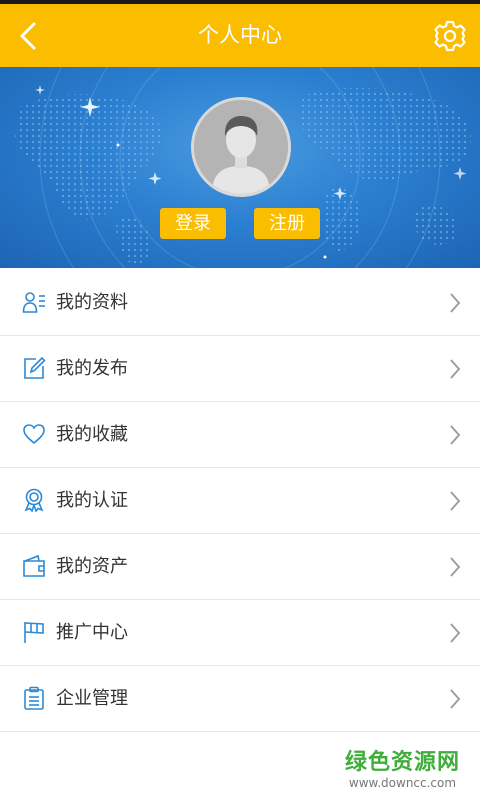 This screenshot has height=800, width=480. What do you see at coordinates (402, 762) in the screenshot?
I see `watermark-title: 绿色资源网` at bounding box center [402, 762].